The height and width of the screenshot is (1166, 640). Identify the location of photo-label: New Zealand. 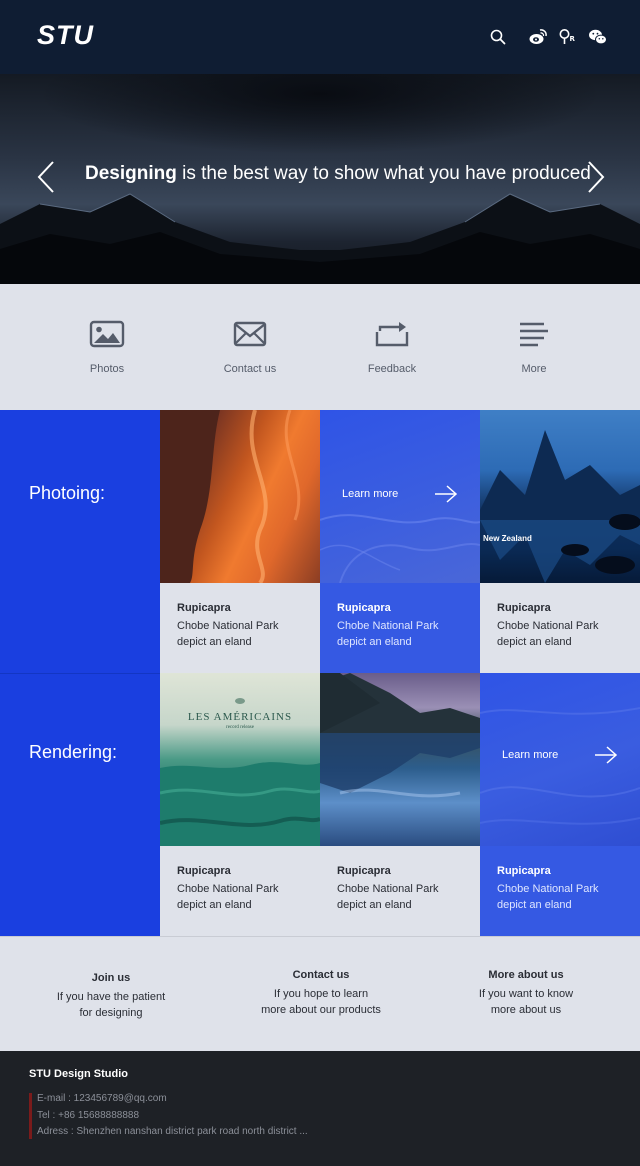
(507, 538).